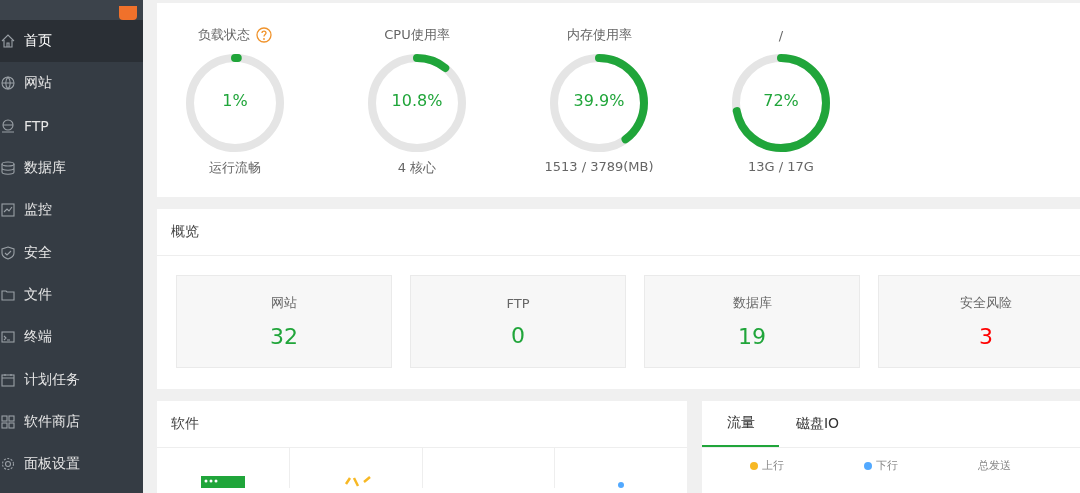 Image resolution: width=1080 pixels, height=493 pixels. What do you see at coordinates (781, 35) in the screenshot?
I see `gauge-title: /` at bounding box center [781, 35].